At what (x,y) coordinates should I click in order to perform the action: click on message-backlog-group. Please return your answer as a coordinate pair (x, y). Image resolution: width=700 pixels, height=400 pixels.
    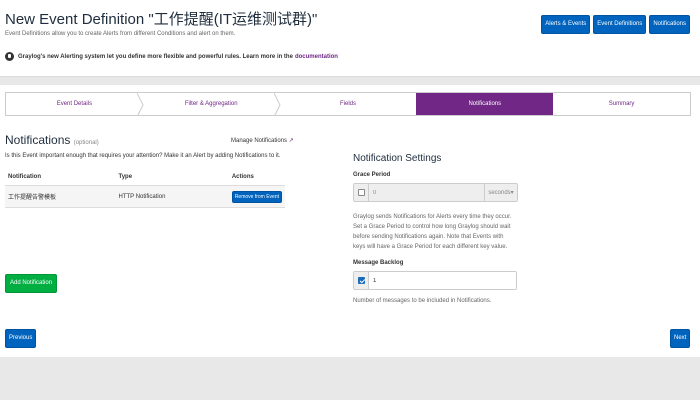
    Looking at the image, I should click on (435, 280).